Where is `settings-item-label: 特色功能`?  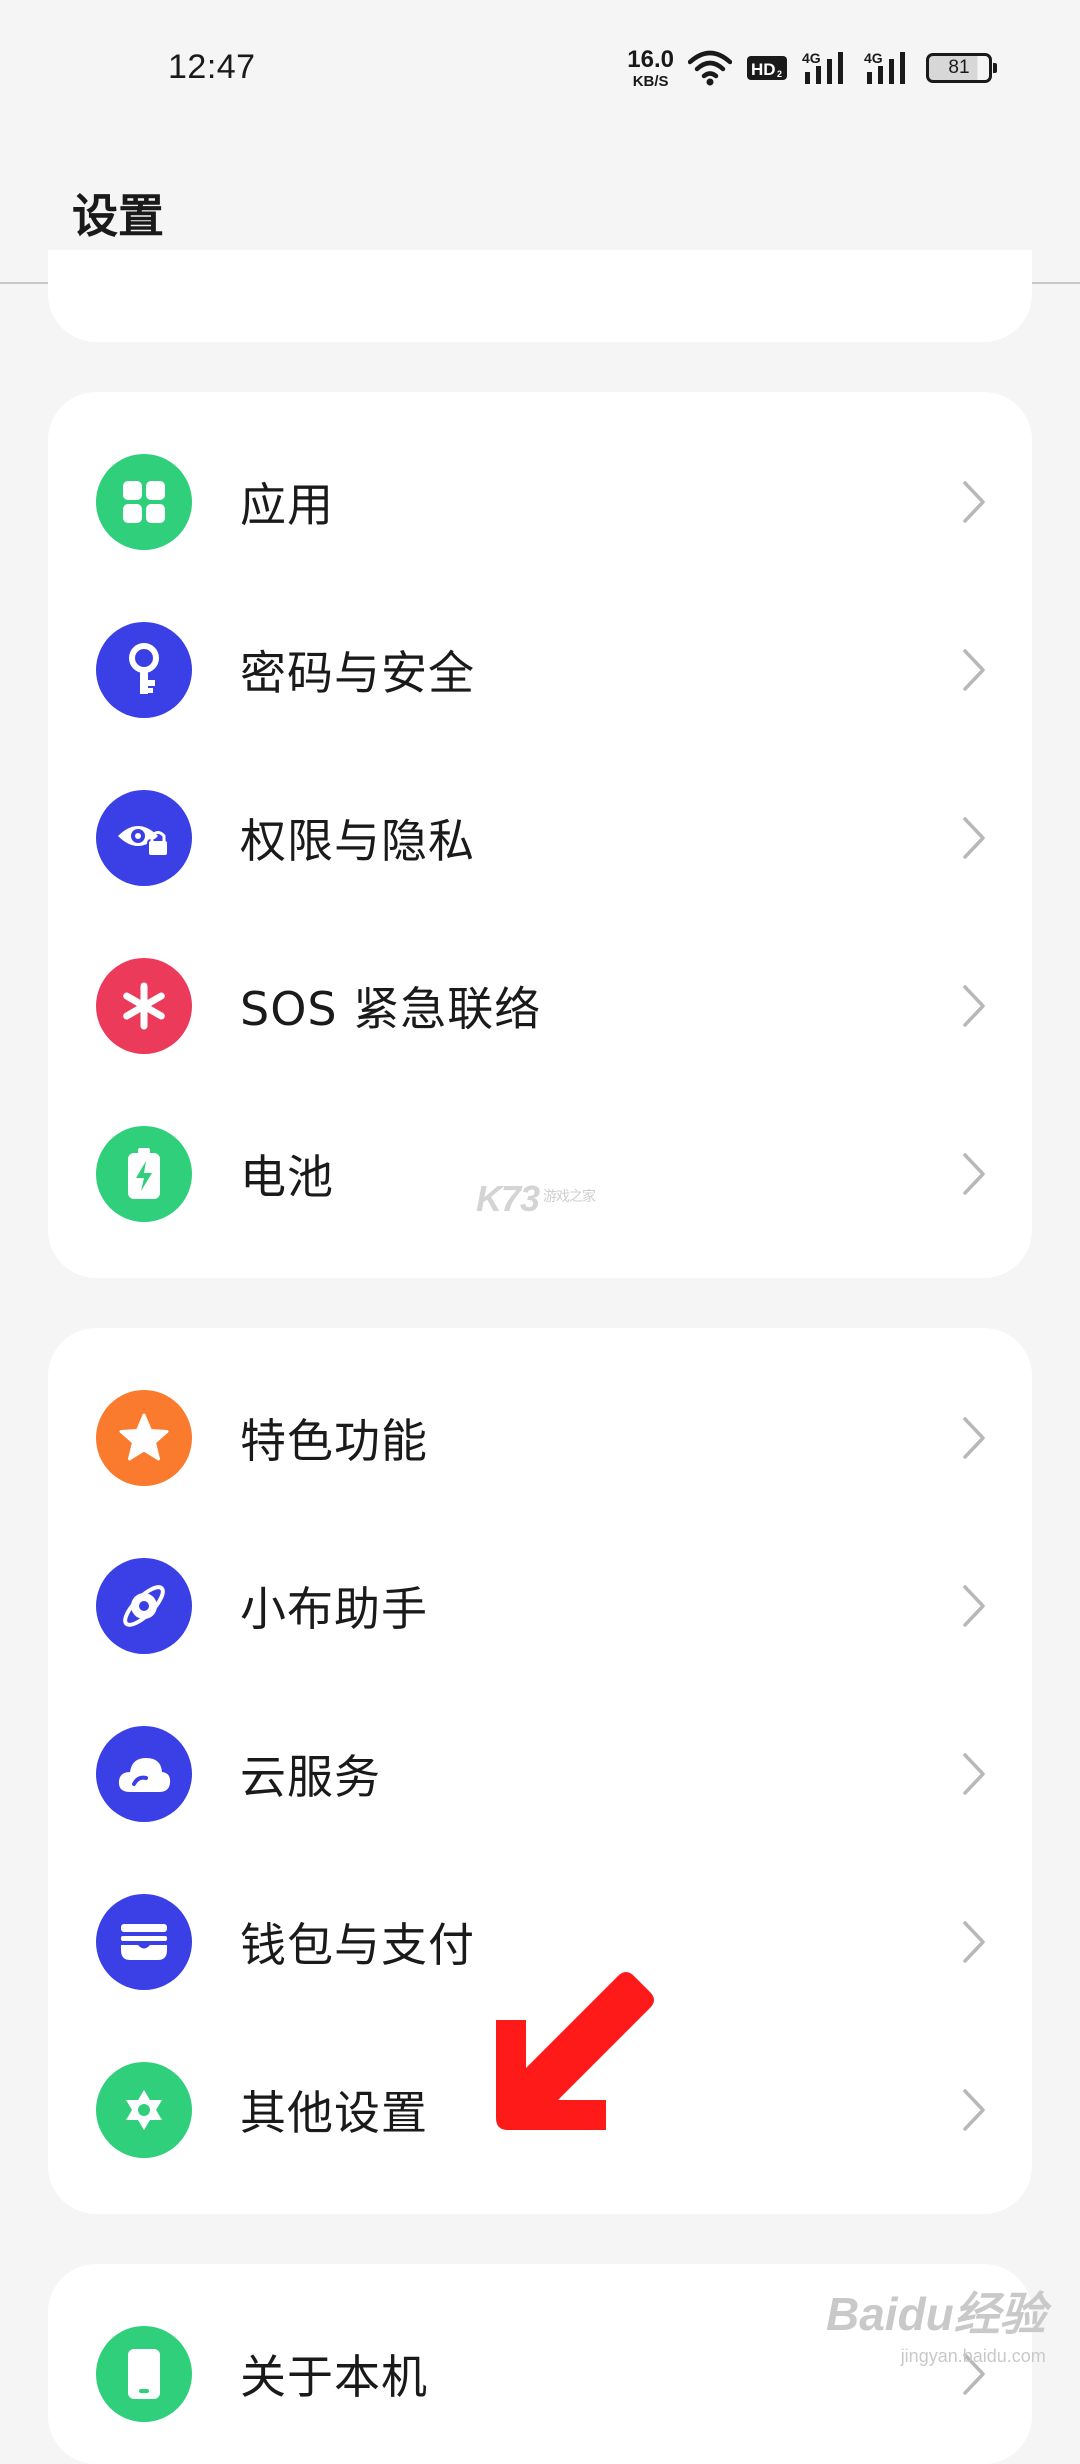
settings-item-label: 特色功能 is located at coordinates (334, 1441).